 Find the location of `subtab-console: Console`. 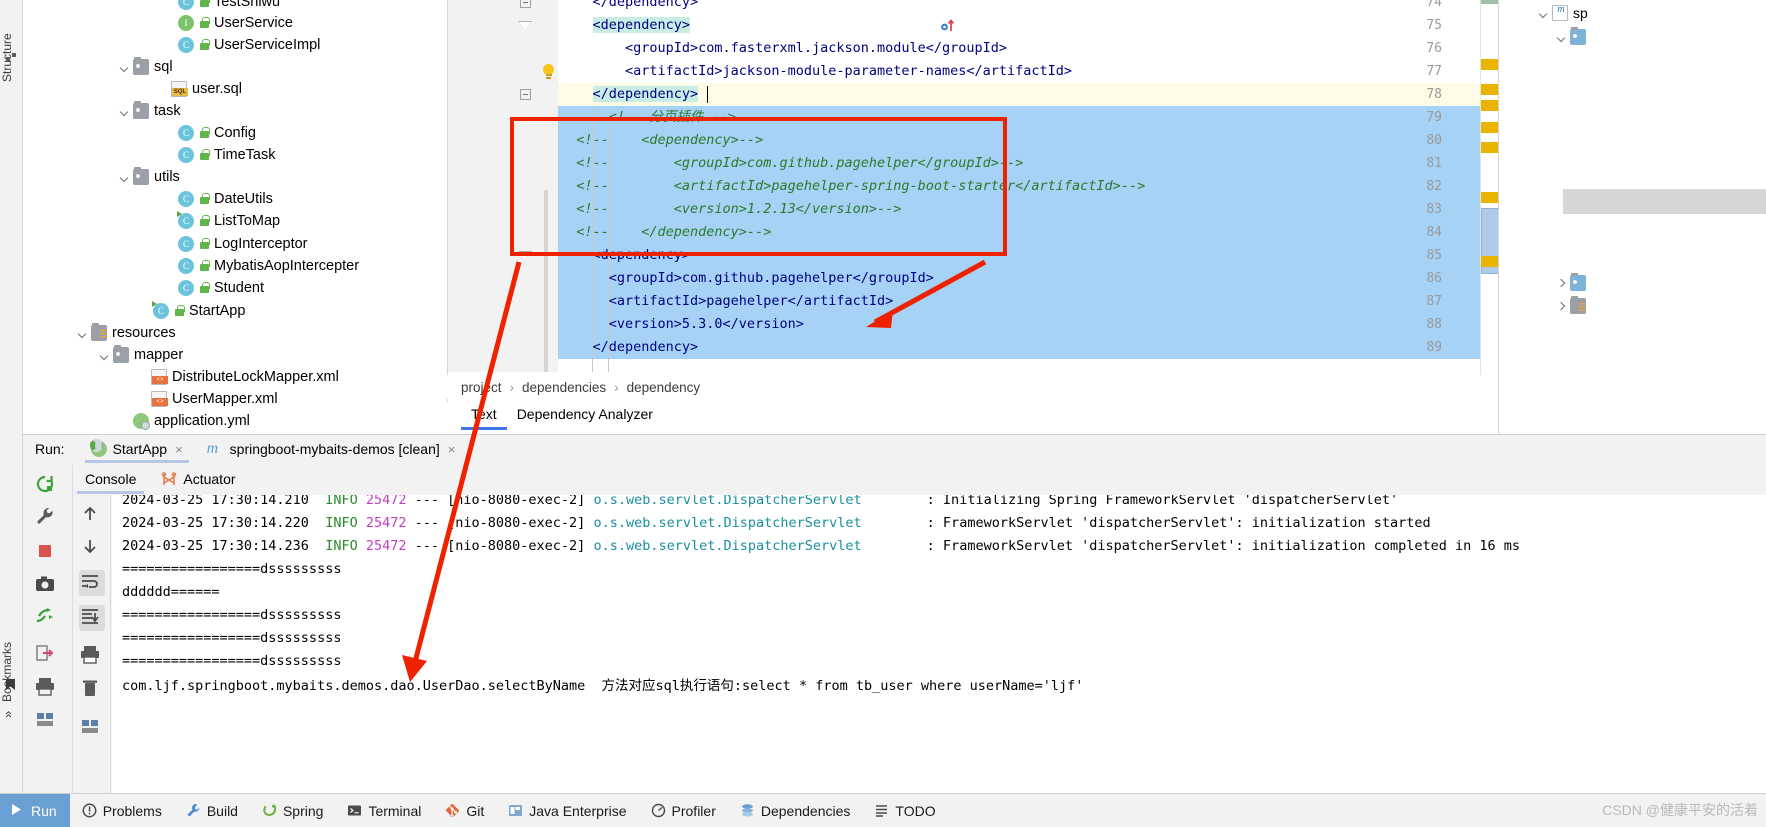

subtab-console: Console is located at coordinates (110, 480).